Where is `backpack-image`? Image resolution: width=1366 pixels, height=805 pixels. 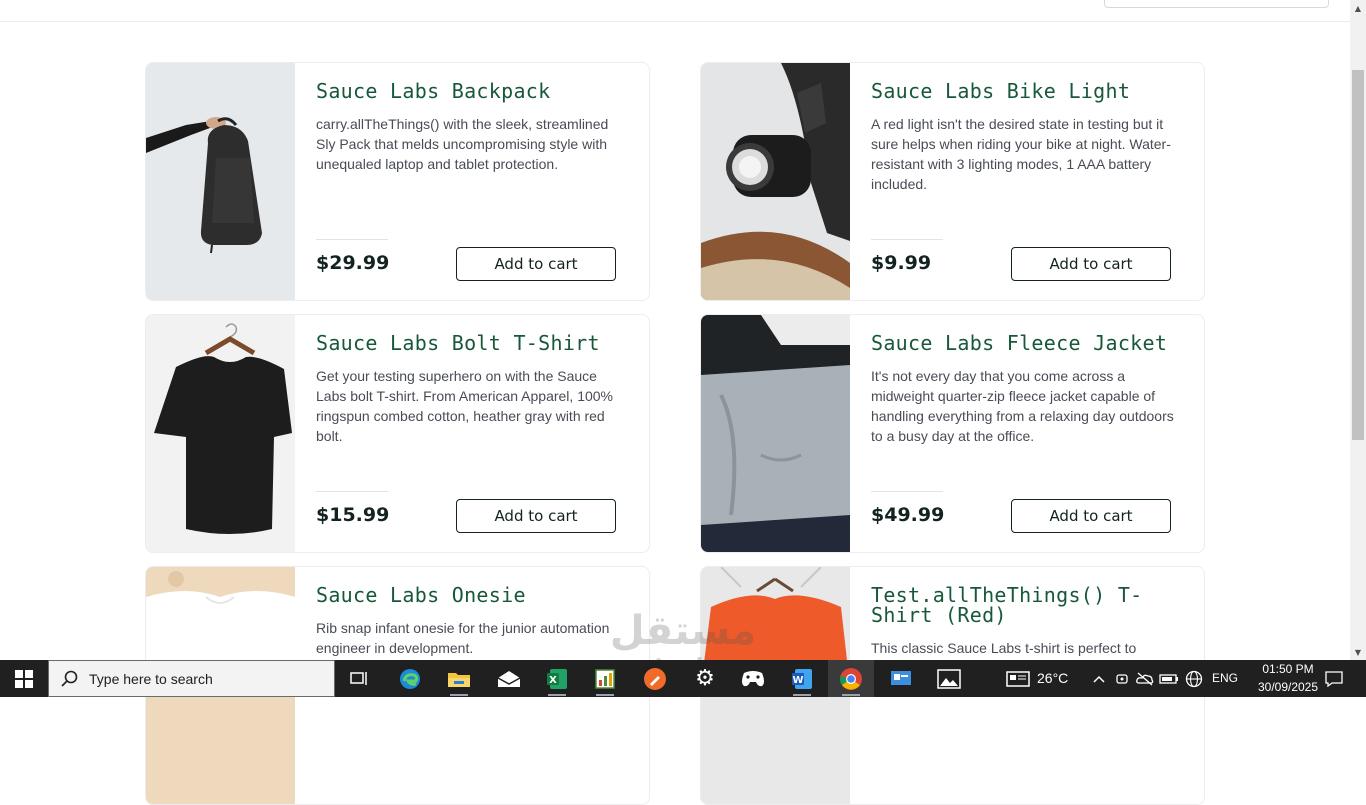
backpack-image is located at coordinates (220, 181).